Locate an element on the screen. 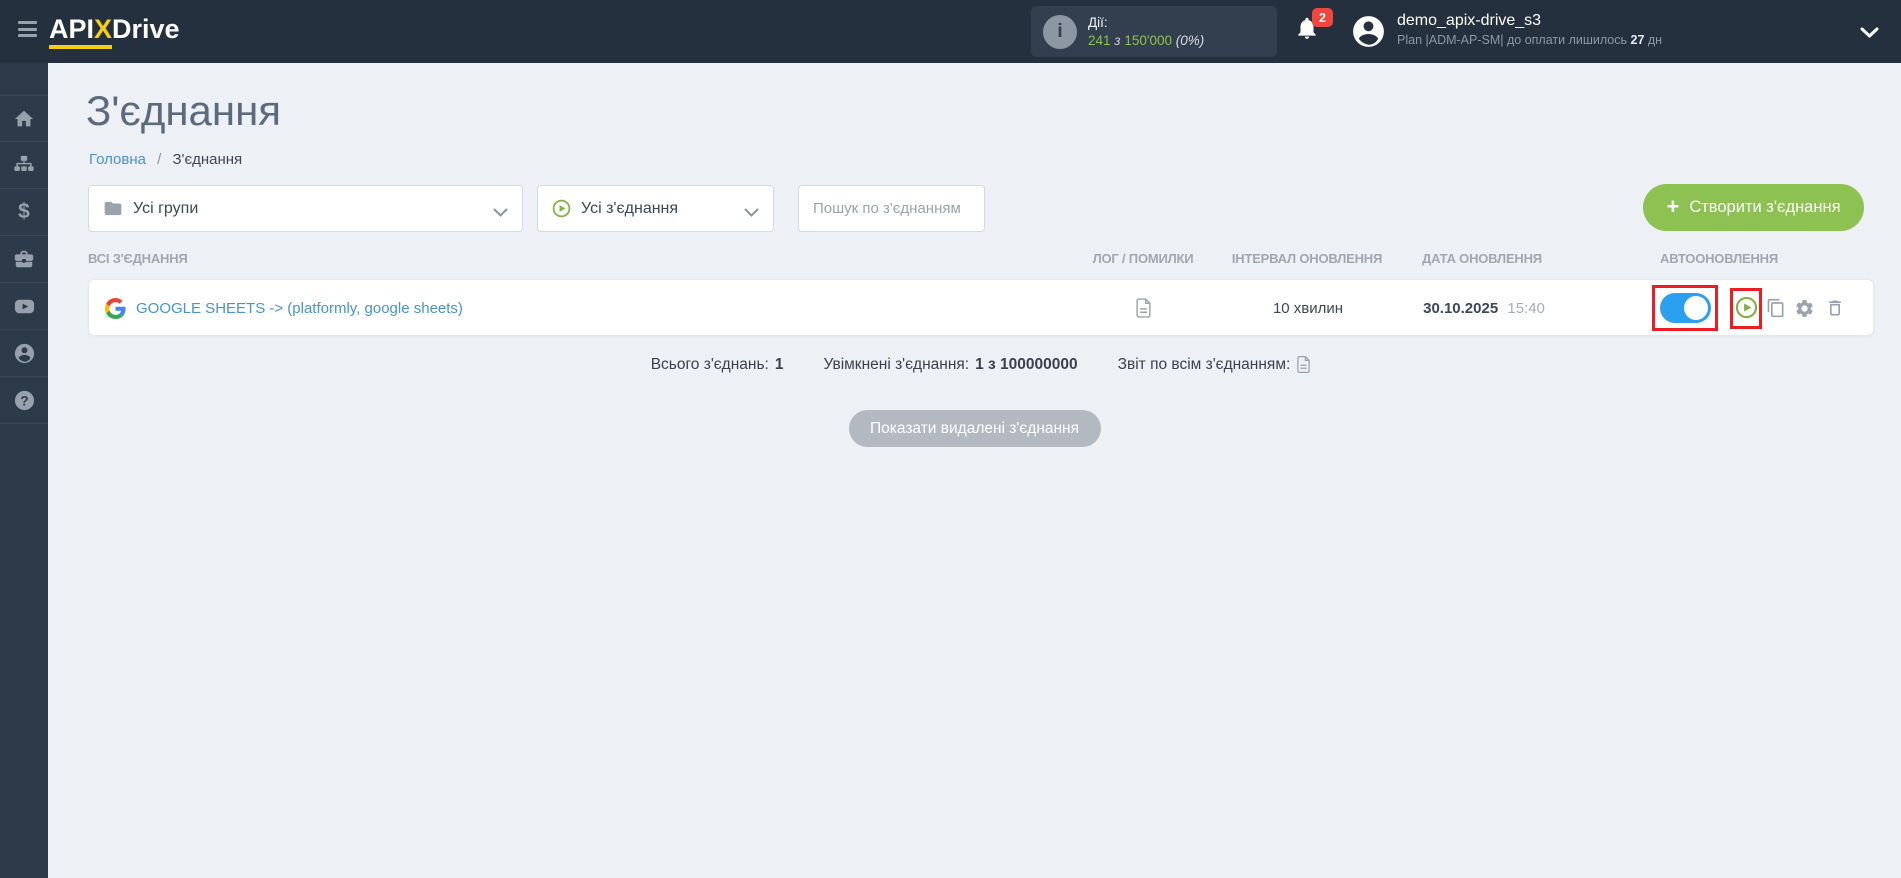  sidebar-item-profile is located at coordinates (24, 353).